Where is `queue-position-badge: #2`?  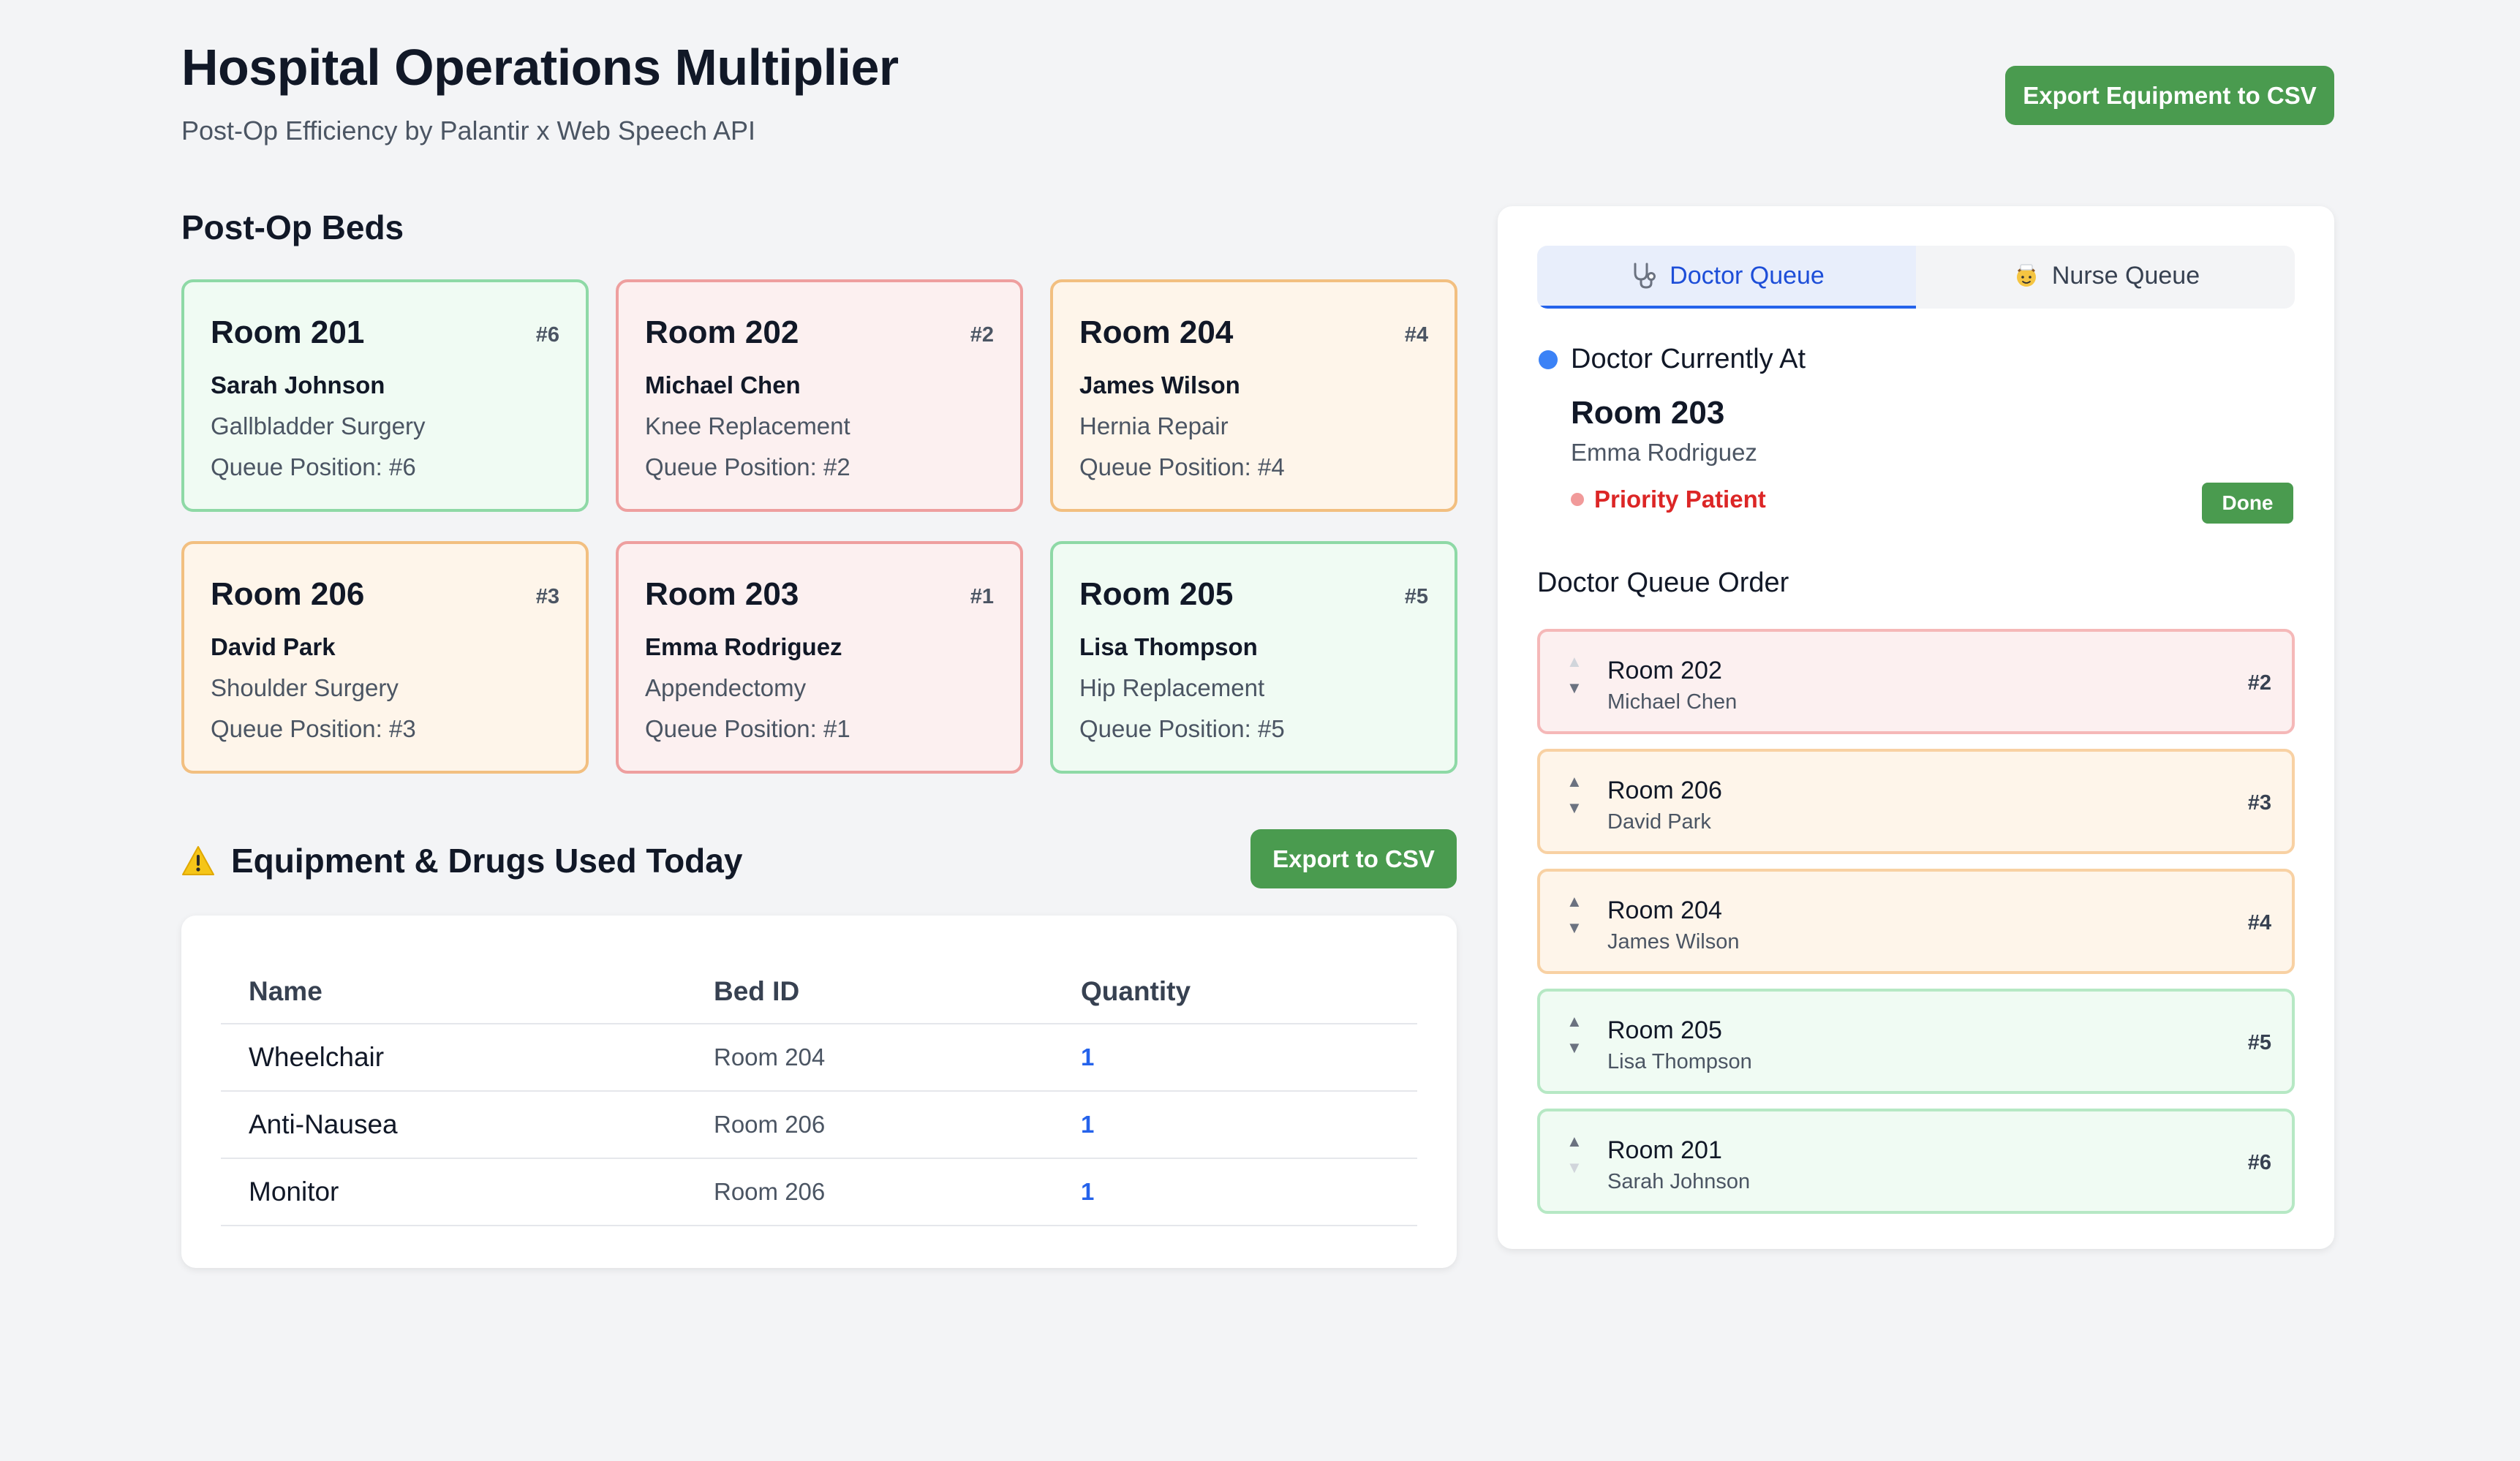 queue-position-badge: #2 is located at coordinates (982, 335).